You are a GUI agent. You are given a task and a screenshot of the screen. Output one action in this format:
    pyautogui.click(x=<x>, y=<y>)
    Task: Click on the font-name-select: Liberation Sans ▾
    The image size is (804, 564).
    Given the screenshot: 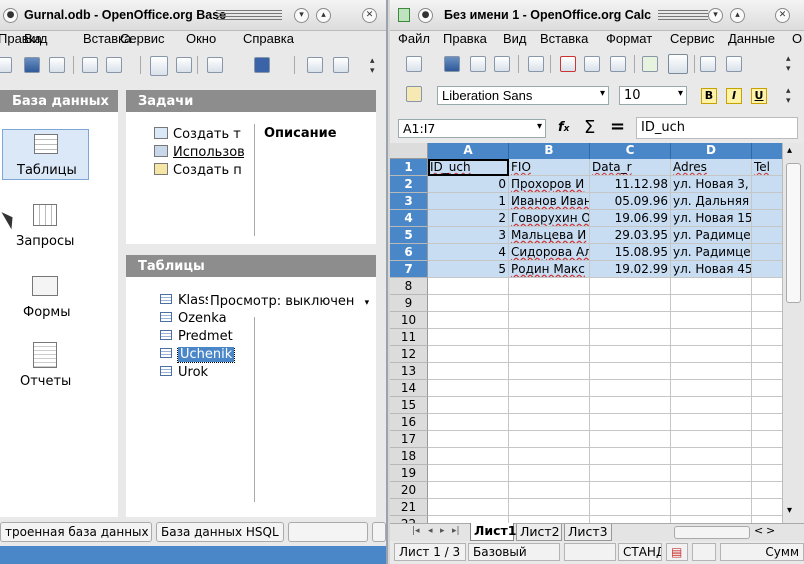 What is the action you would take?
    pyautogui.click(x=523, y=95)
    